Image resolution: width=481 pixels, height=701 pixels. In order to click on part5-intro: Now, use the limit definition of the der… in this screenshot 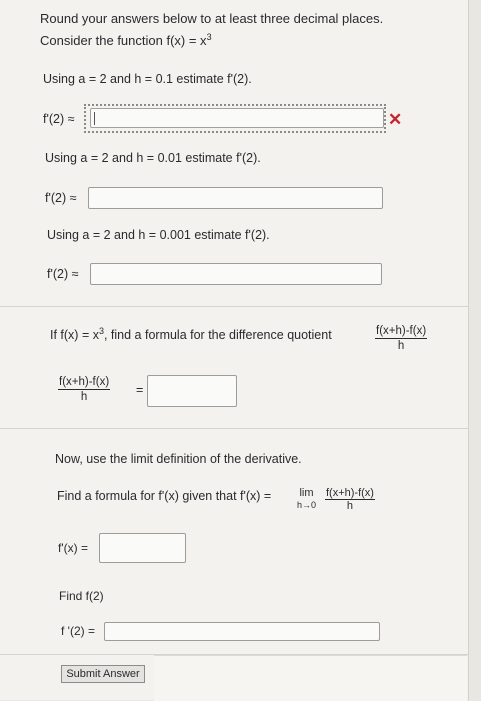, I will do `click(178, 459)`.